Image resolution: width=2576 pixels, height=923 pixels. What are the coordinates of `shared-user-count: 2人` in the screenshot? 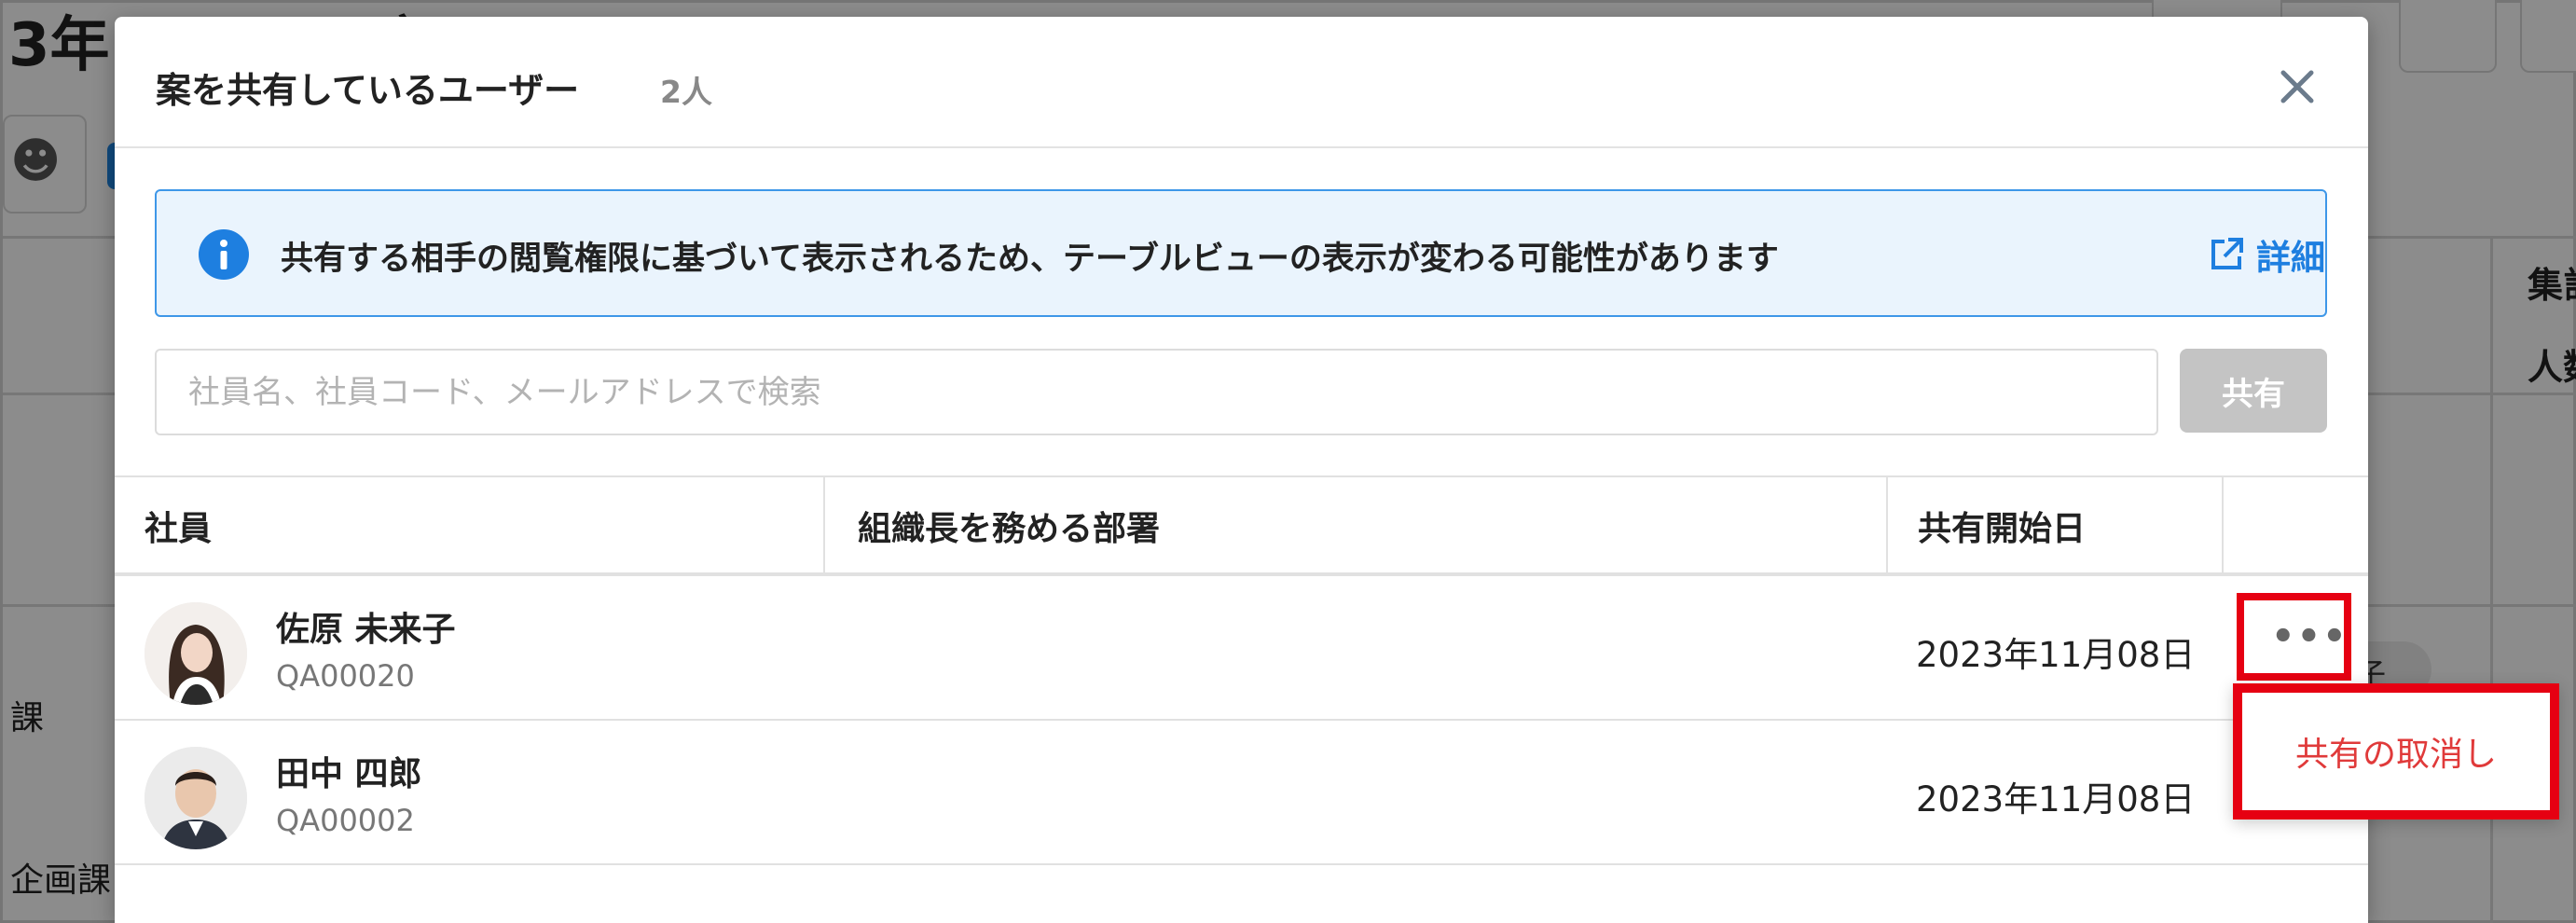 It's located at (686, 92).